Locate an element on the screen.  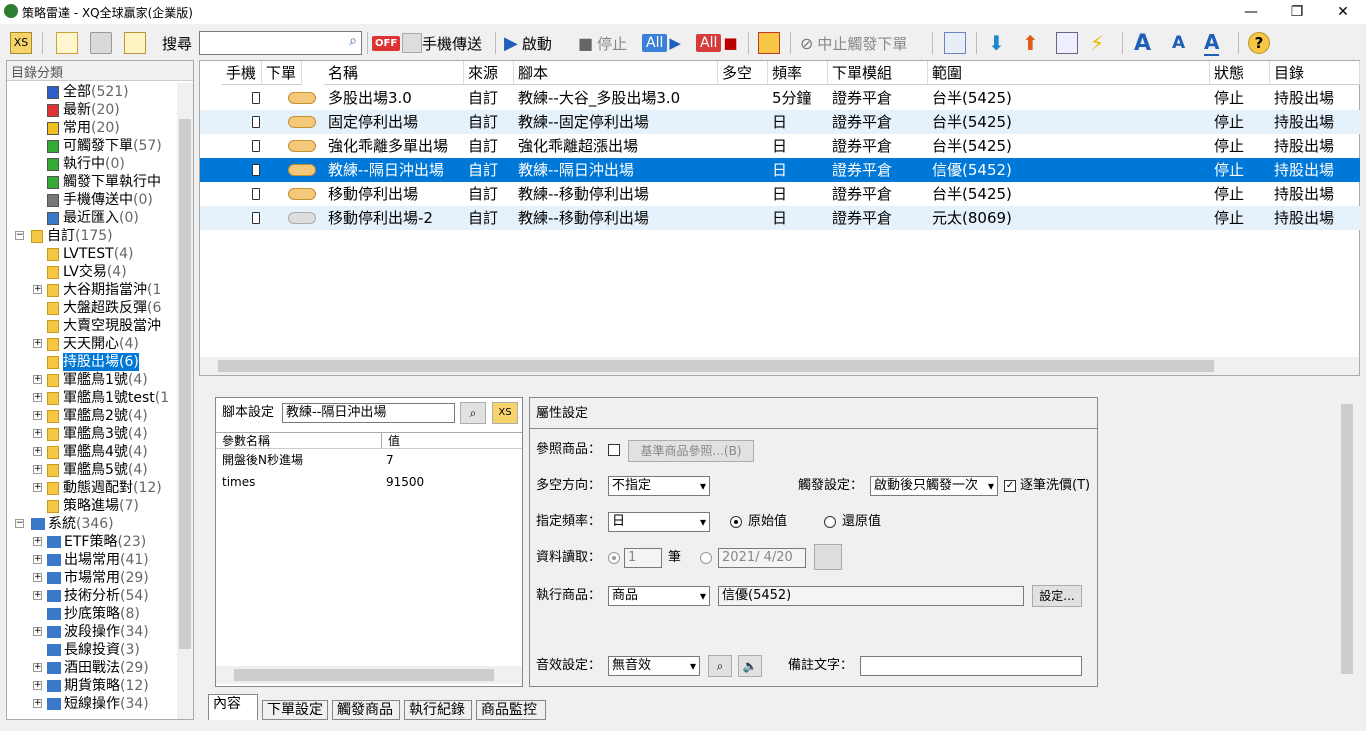
tree-item: 軍艦鳥4號 (4) is located at coordinates (97, 452).